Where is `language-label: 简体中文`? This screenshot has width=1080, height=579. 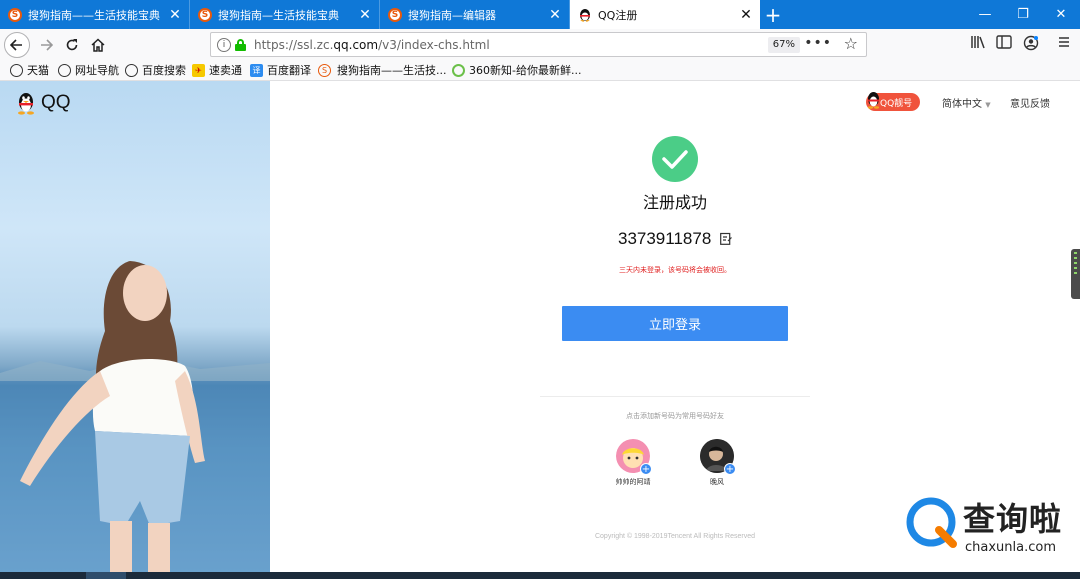 language-label: 简体中文 is located at coordinates (962, 104).